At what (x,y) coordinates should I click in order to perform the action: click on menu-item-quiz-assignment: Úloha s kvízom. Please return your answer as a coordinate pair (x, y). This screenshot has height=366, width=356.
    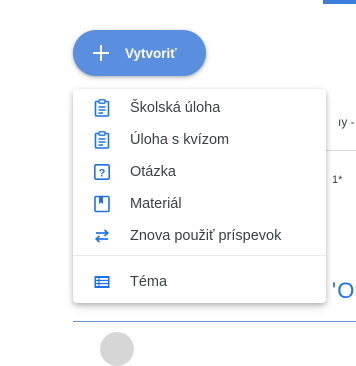
    Looking at the image, I should click on (199, 140).